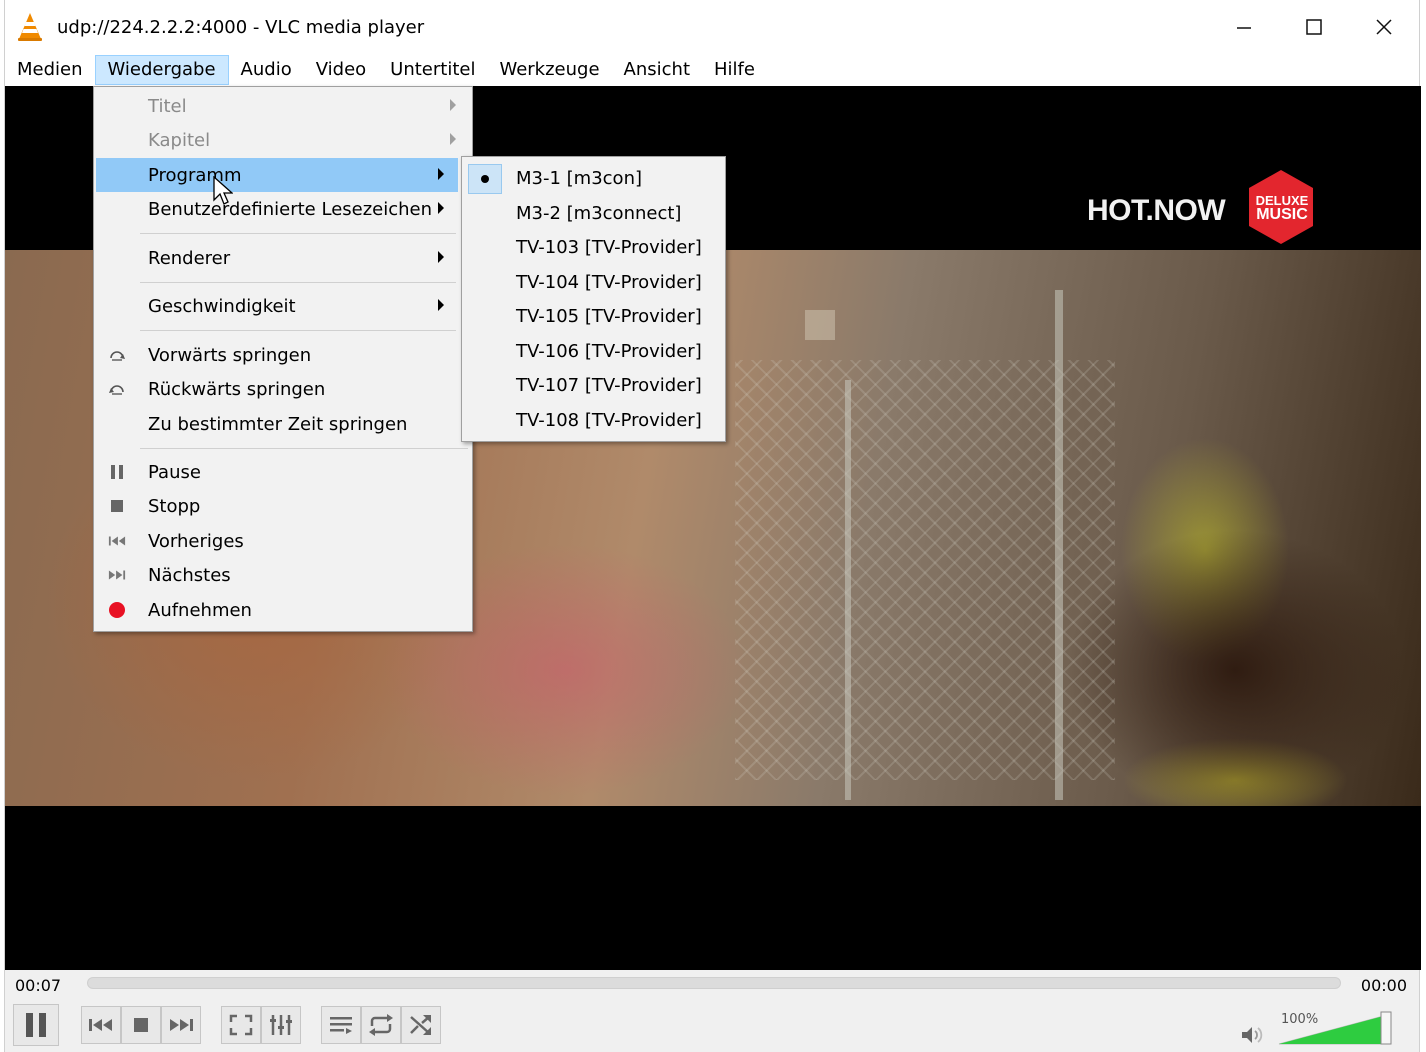 This screenshot has width=1426, height=1052. What do you see at coordinates (283, 541) in the screenshot?
I see `menu-item-vorheriges: Vorheriges` at bounding box center [283, 541].